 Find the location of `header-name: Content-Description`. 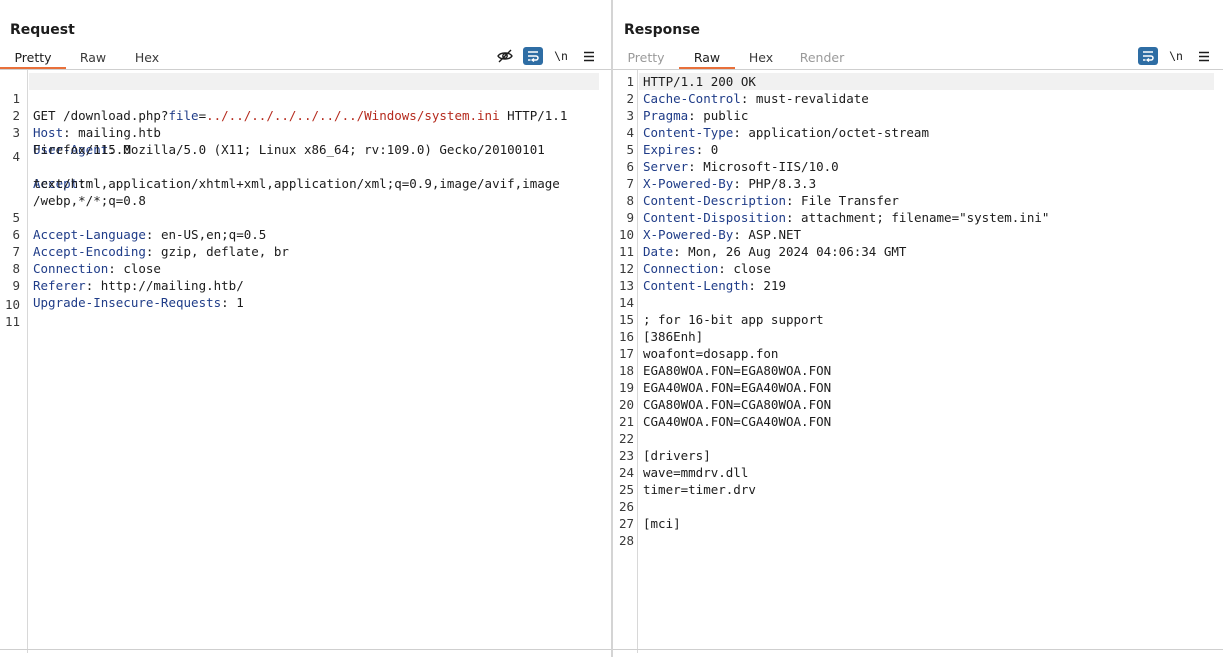

header-name: Content-Description is located at coordinates (714, 200).